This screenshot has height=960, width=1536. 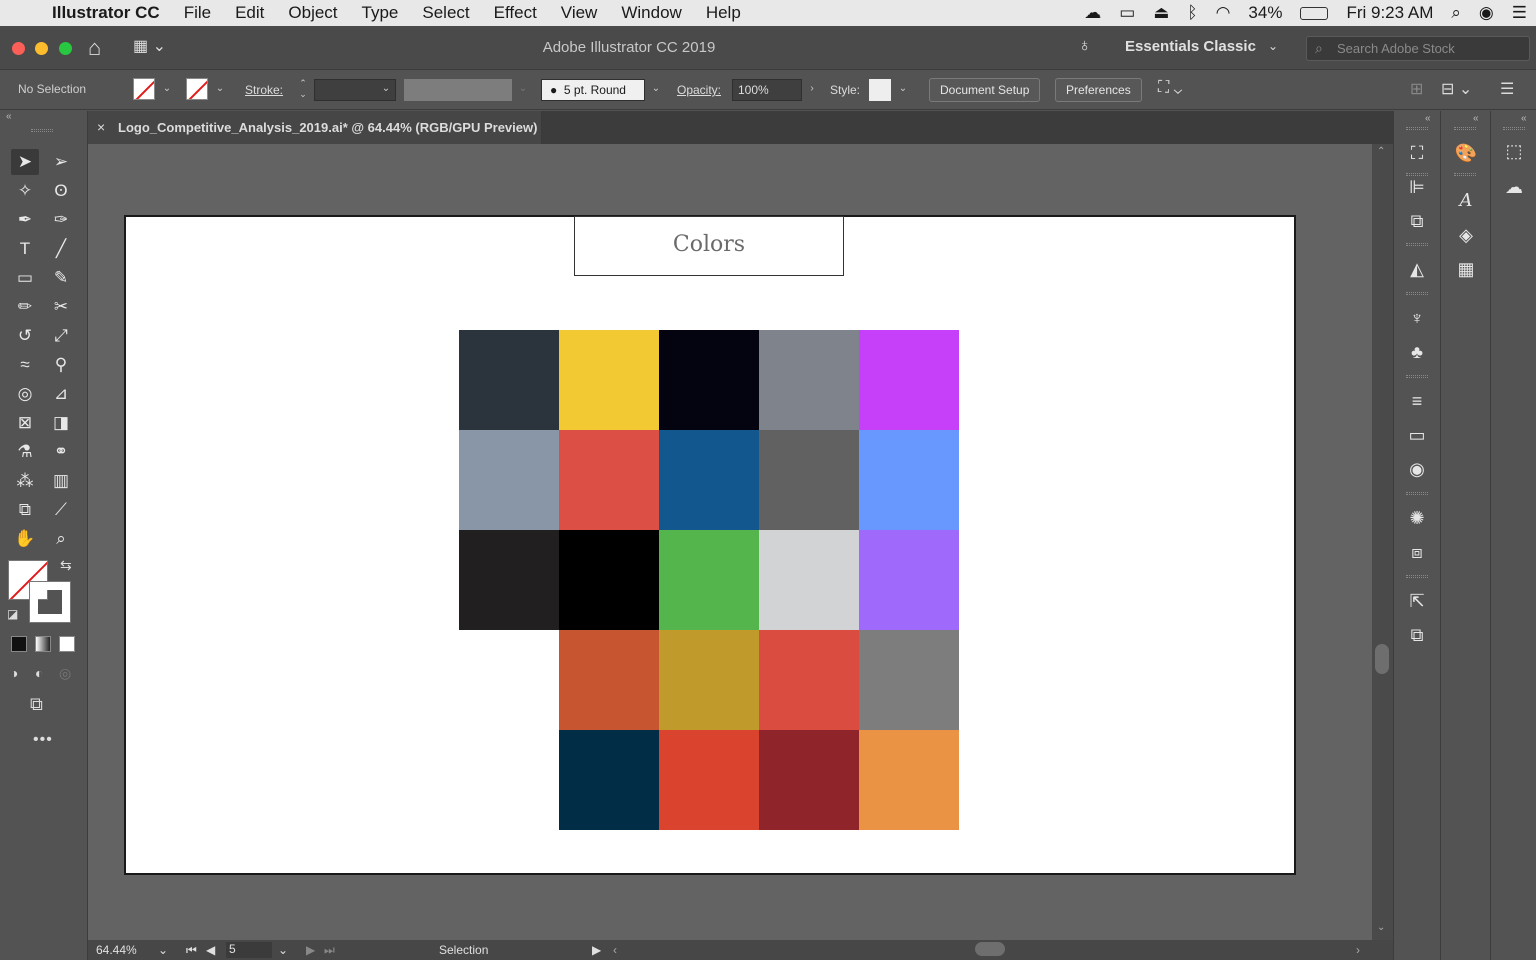 What do you see at coordinates (61, 423) in the screenshot?
I see `gradient-tool-icon: ◨` at bounding box center [61, 423].